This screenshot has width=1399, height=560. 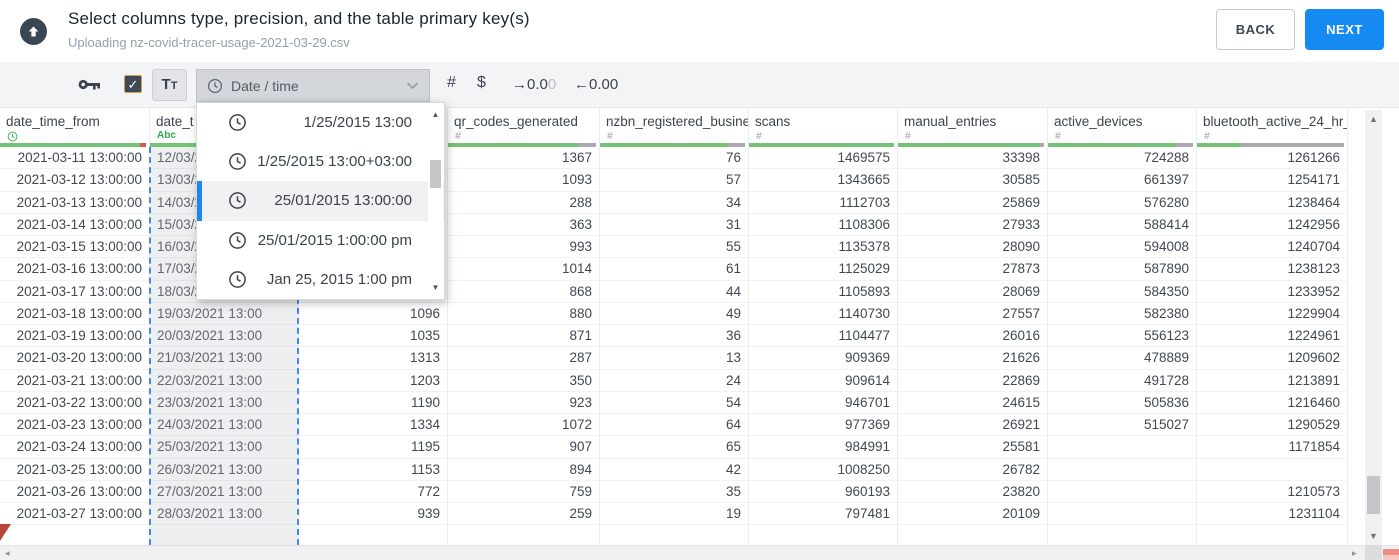 What do you see at coordinates (1373, 327) in the screenshot?
I see `vertical-scrollbar: ▲ ▼` at bounding box center [1373, 327].